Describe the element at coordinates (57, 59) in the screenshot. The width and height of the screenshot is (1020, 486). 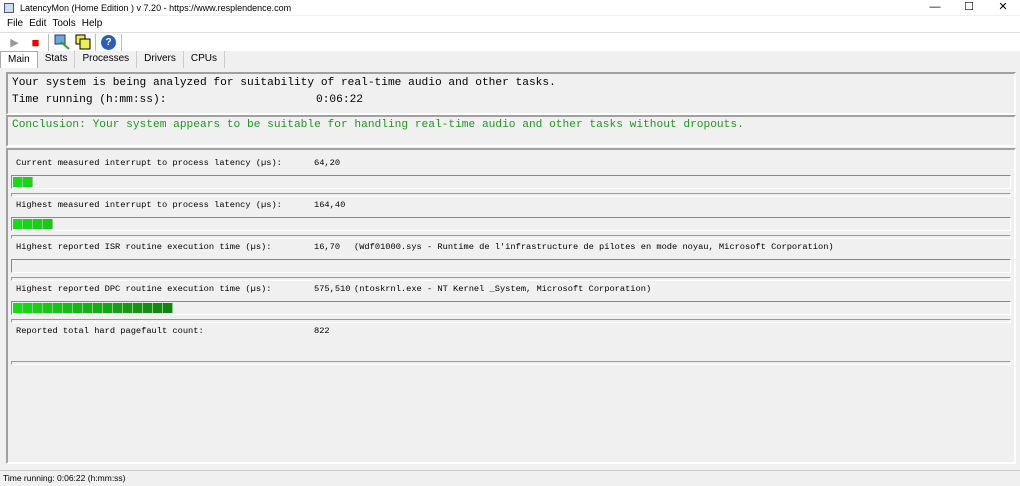
I see `tab-stats: Stats` at that location.